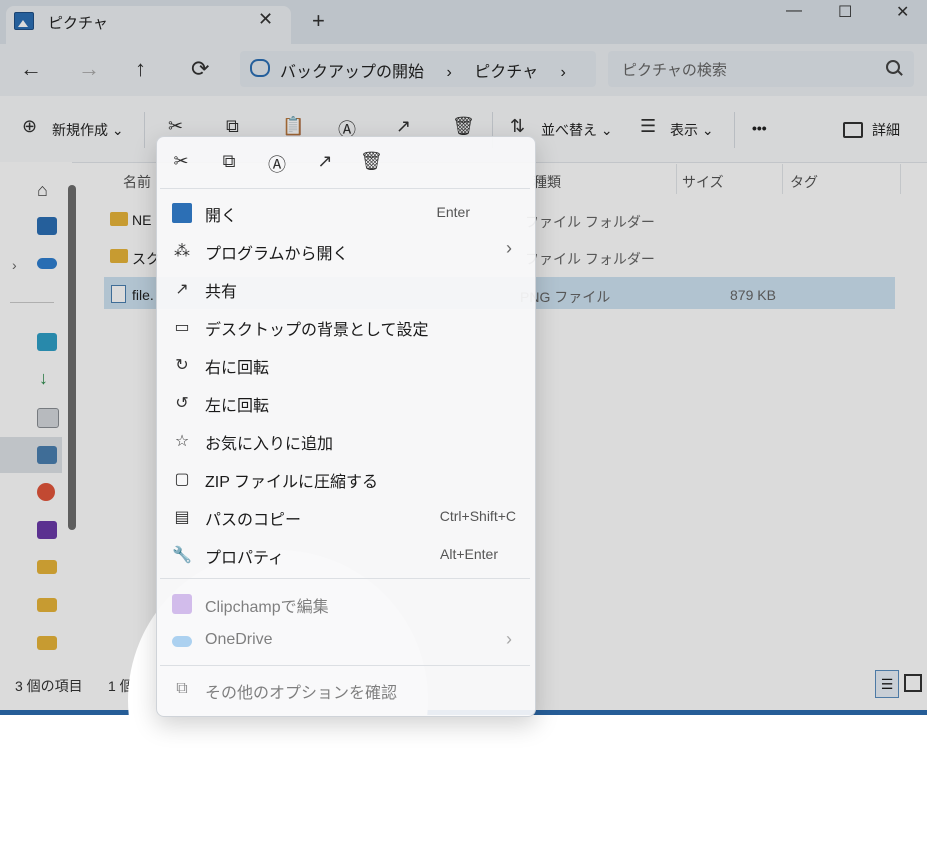  What do you see at coordinates (348, 213) in the screenshot?
I see `menu-item-open: 開く Enter` at bounding box center [348, 213].